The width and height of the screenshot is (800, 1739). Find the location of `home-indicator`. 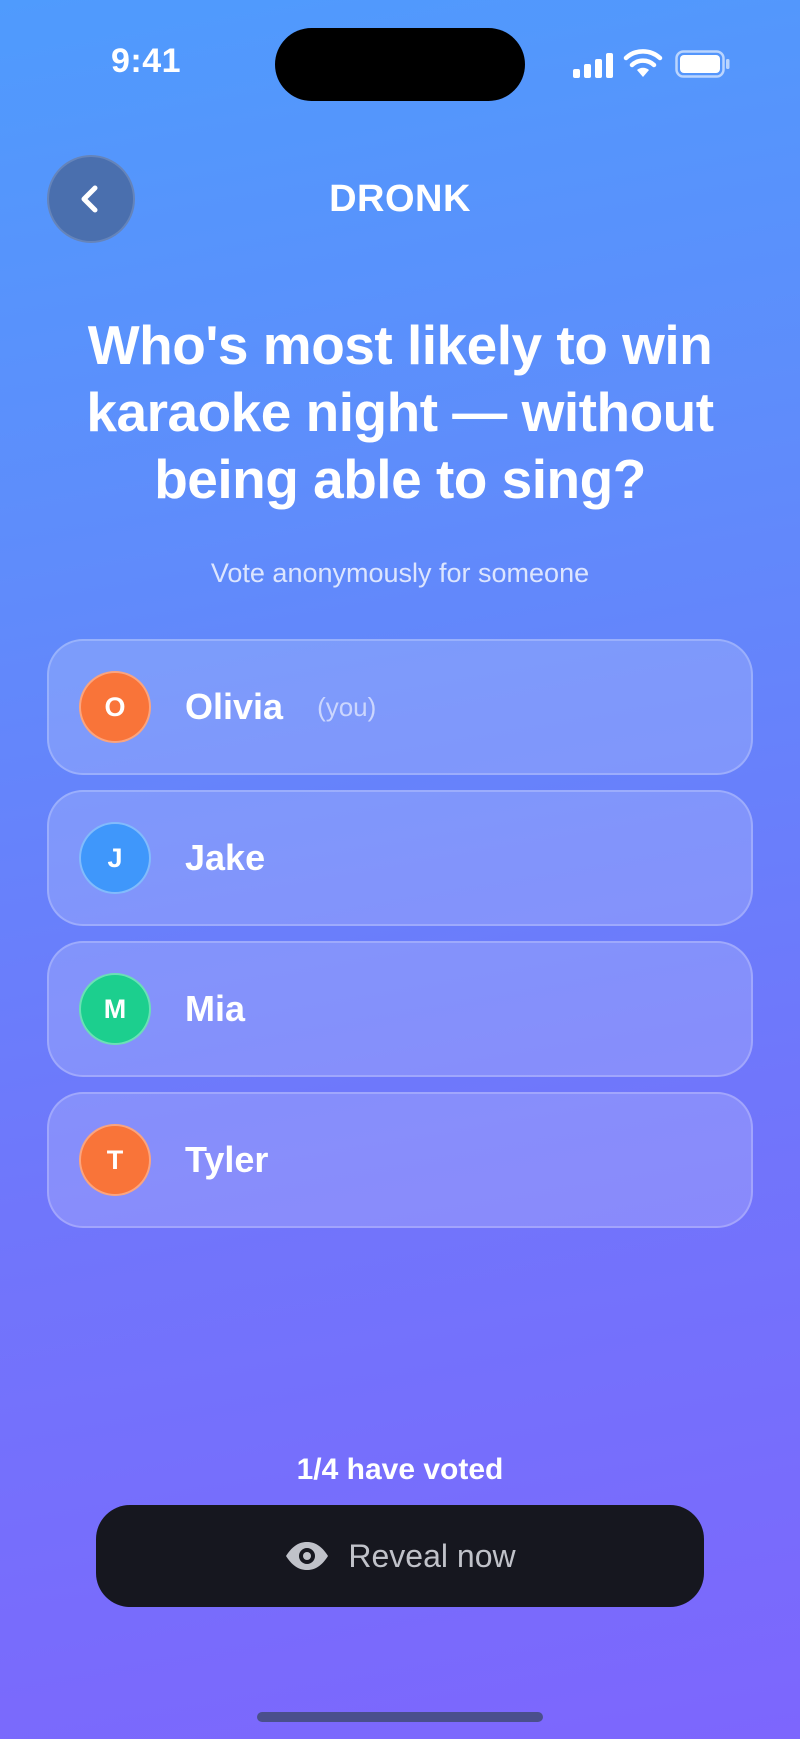

home-indicator is located at coordinates (400, 1717).